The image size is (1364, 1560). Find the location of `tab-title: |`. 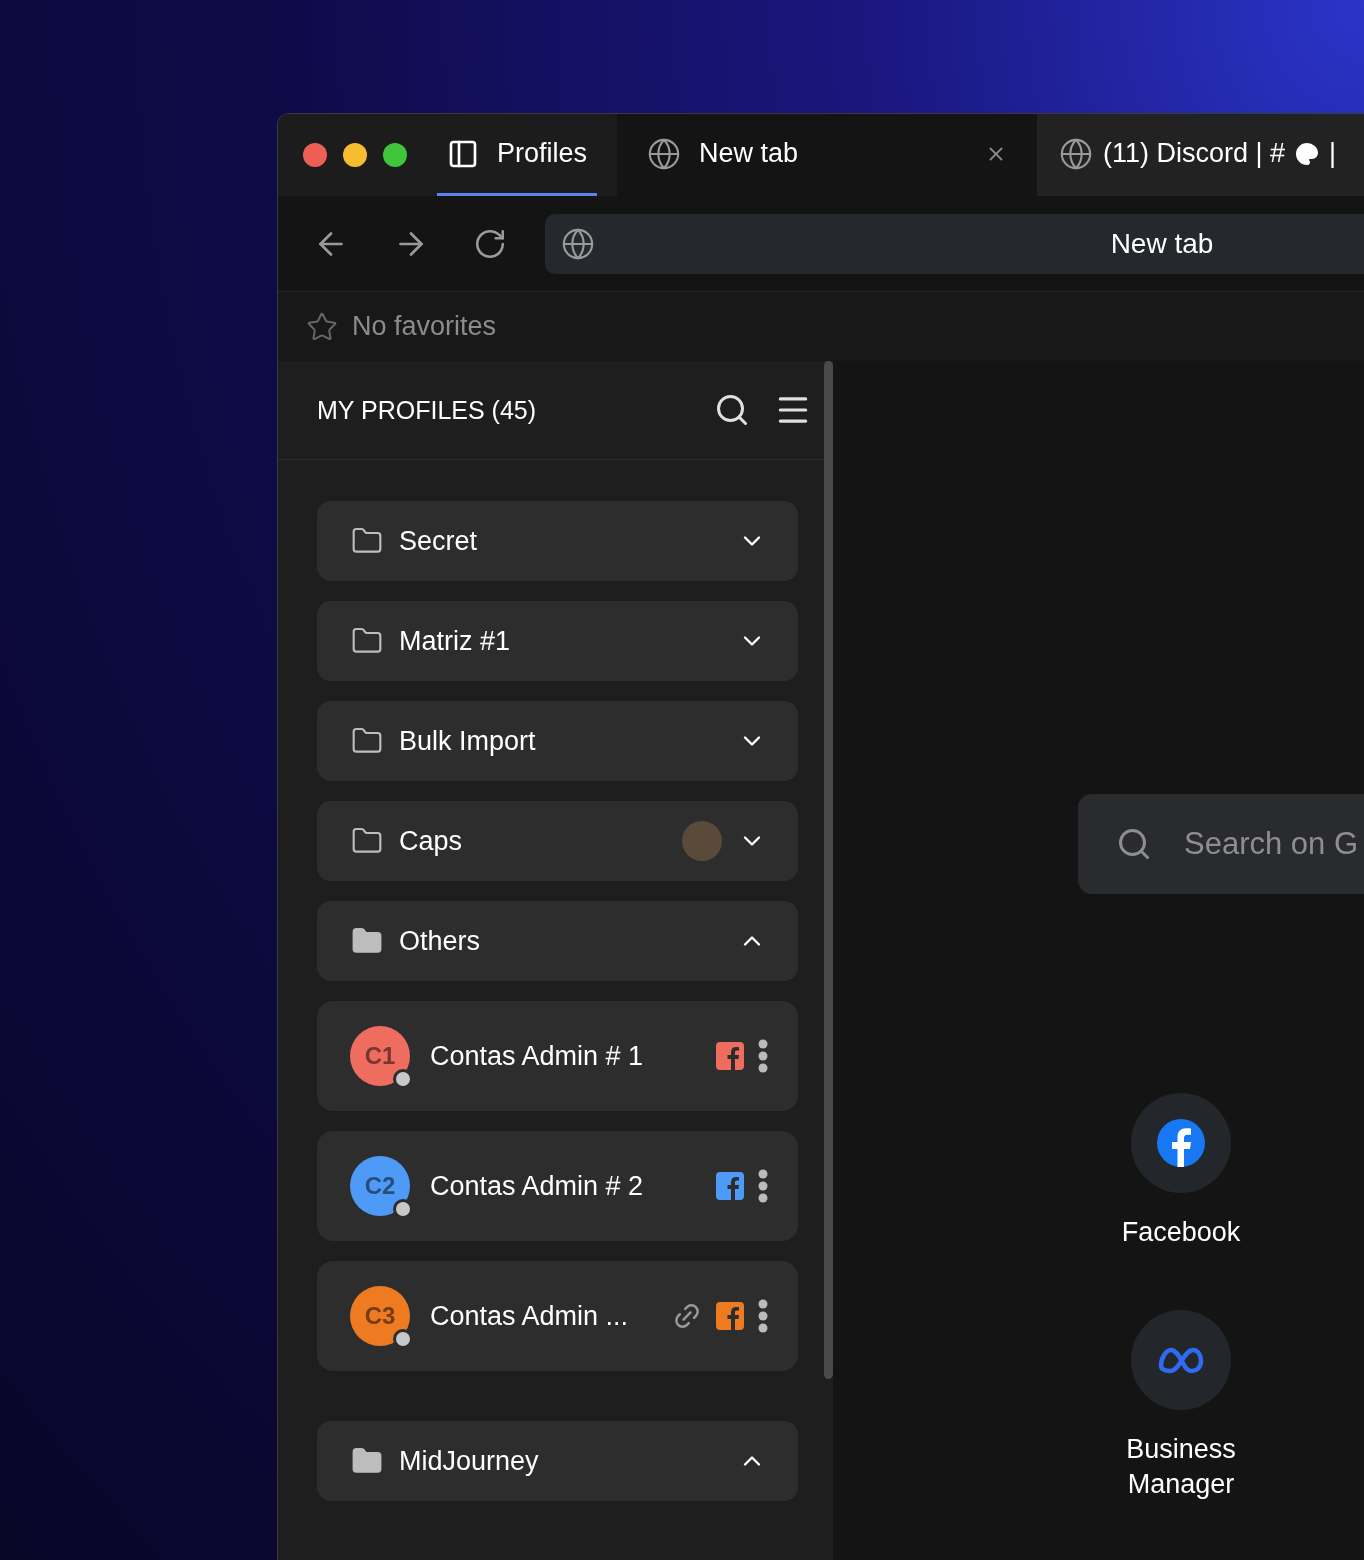

tab-title: | is located at coordinates (1333, 153).